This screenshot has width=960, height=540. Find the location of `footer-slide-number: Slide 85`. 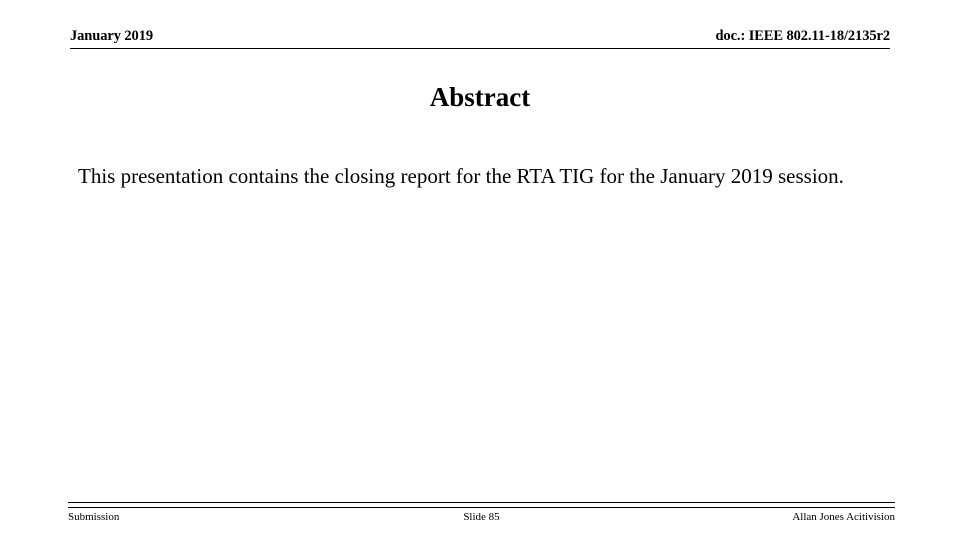

footer-slide-number: Slide 85 is located at coordinates (481, 517).